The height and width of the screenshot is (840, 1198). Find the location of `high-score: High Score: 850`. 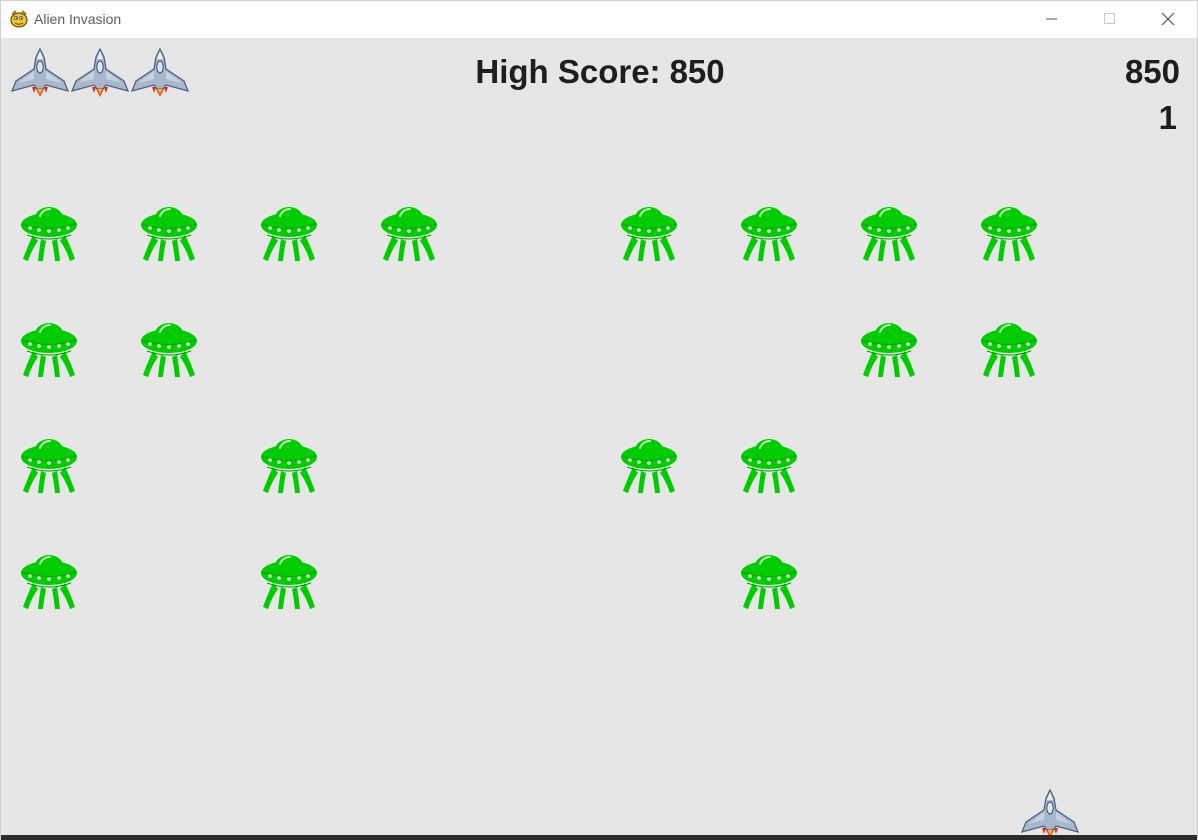

high-score: High Score: 850 is located at coordinates (599, 72).